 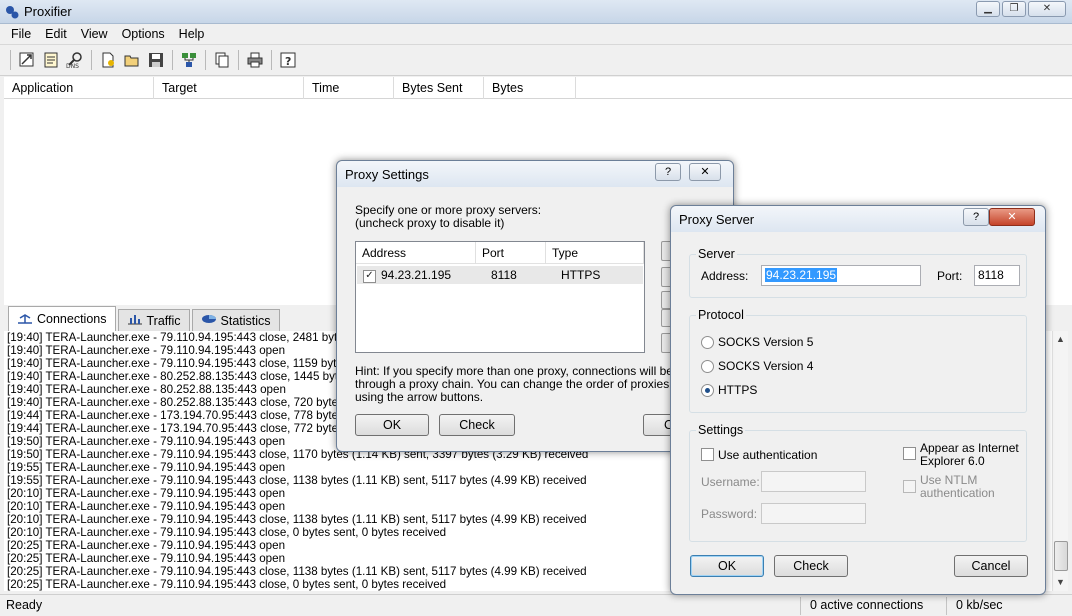 I want to click on server-group-label: Server, so click(x=716, y=254).